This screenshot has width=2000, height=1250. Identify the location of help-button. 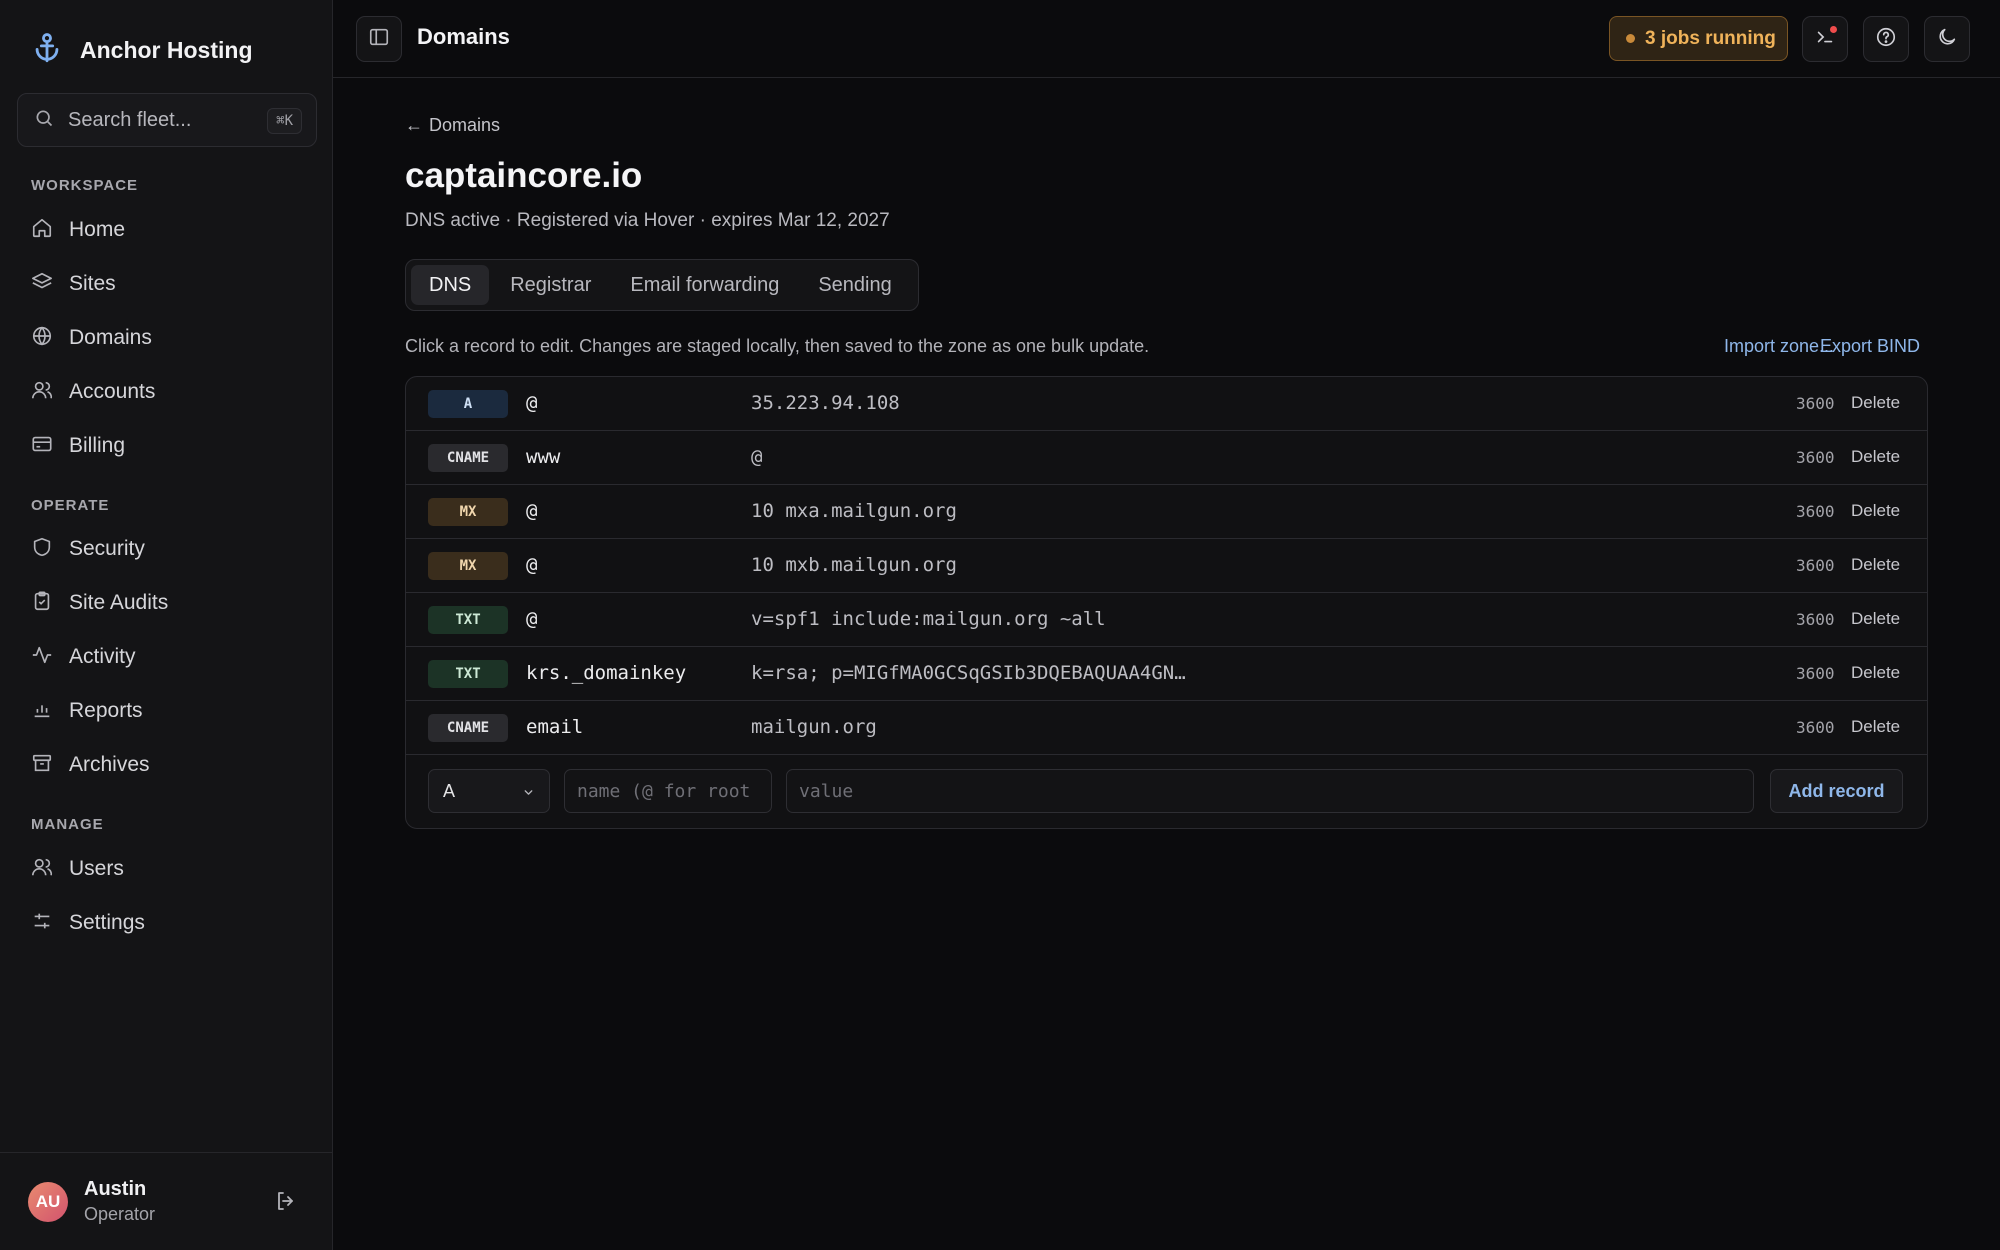
(1886, 39).